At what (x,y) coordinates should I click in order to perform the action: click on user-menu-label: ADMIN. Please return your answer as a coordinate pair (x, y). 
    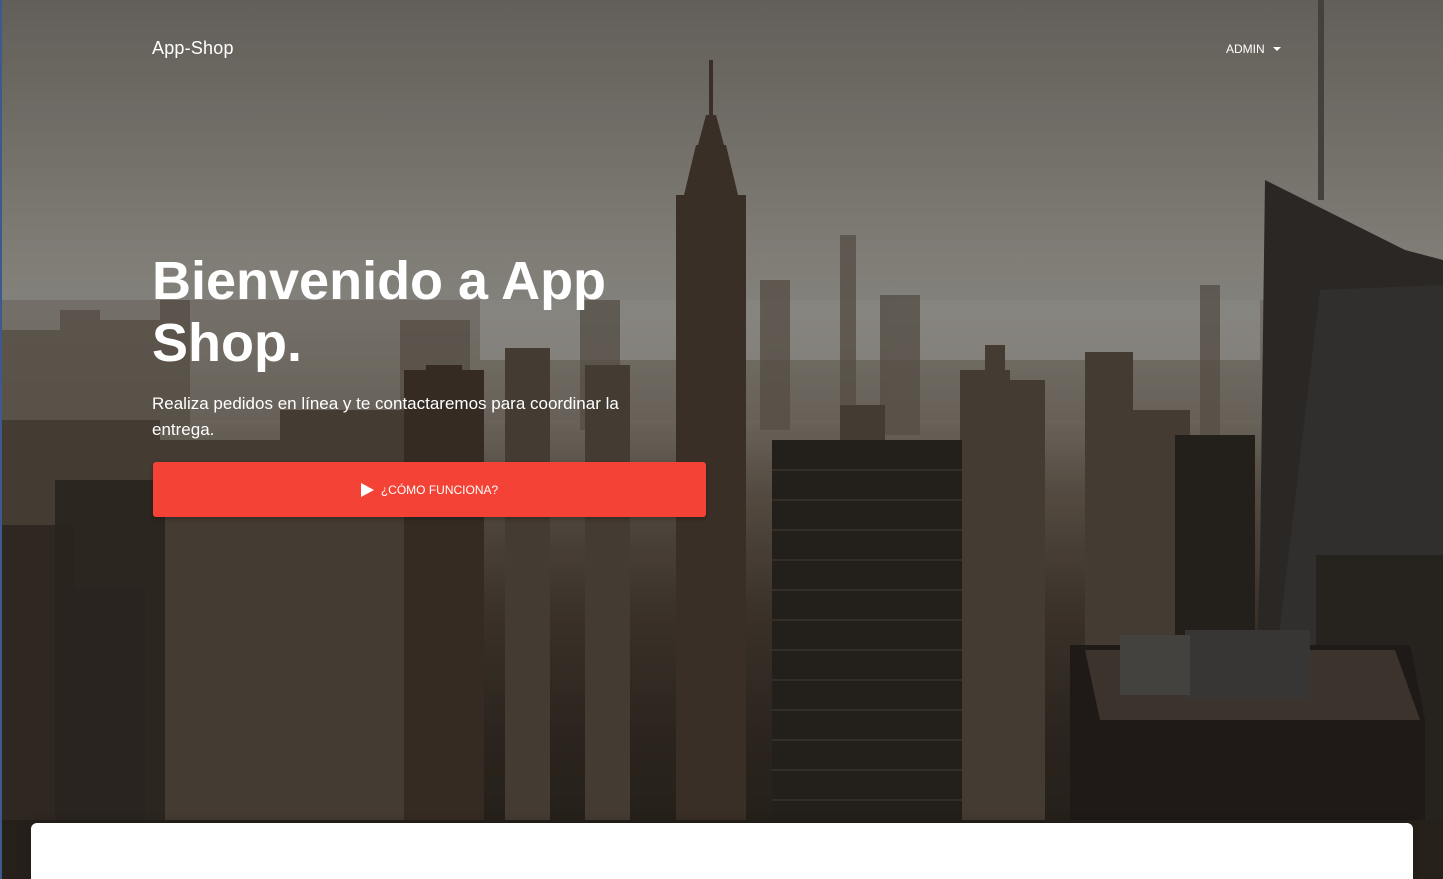
    Looking at the image, I should click on (1245, 49).